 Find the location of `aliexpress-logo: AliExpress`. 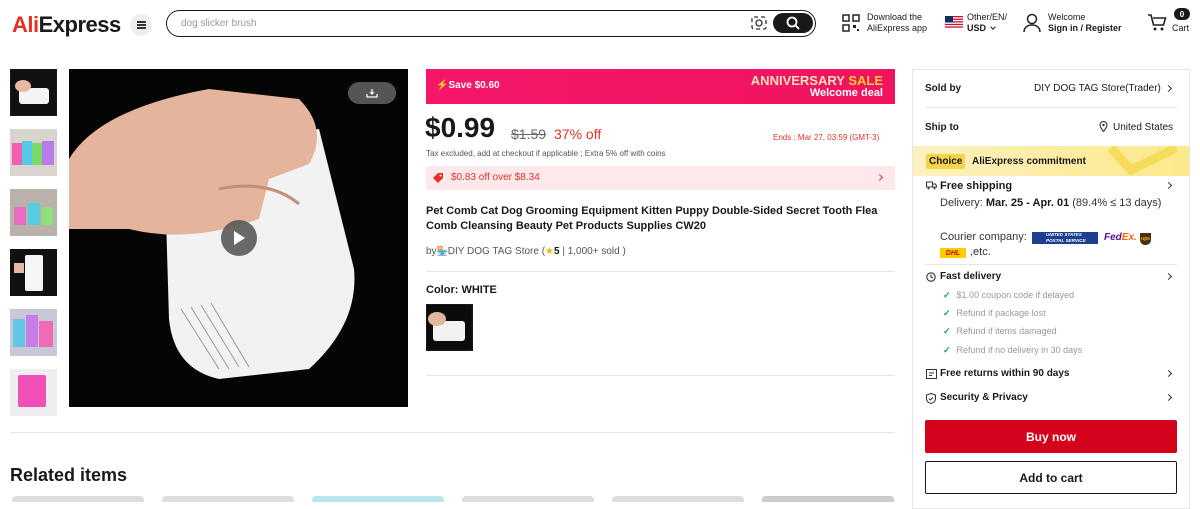

aliexpress-logo: AliExpress is located at coordinates (66, 25).